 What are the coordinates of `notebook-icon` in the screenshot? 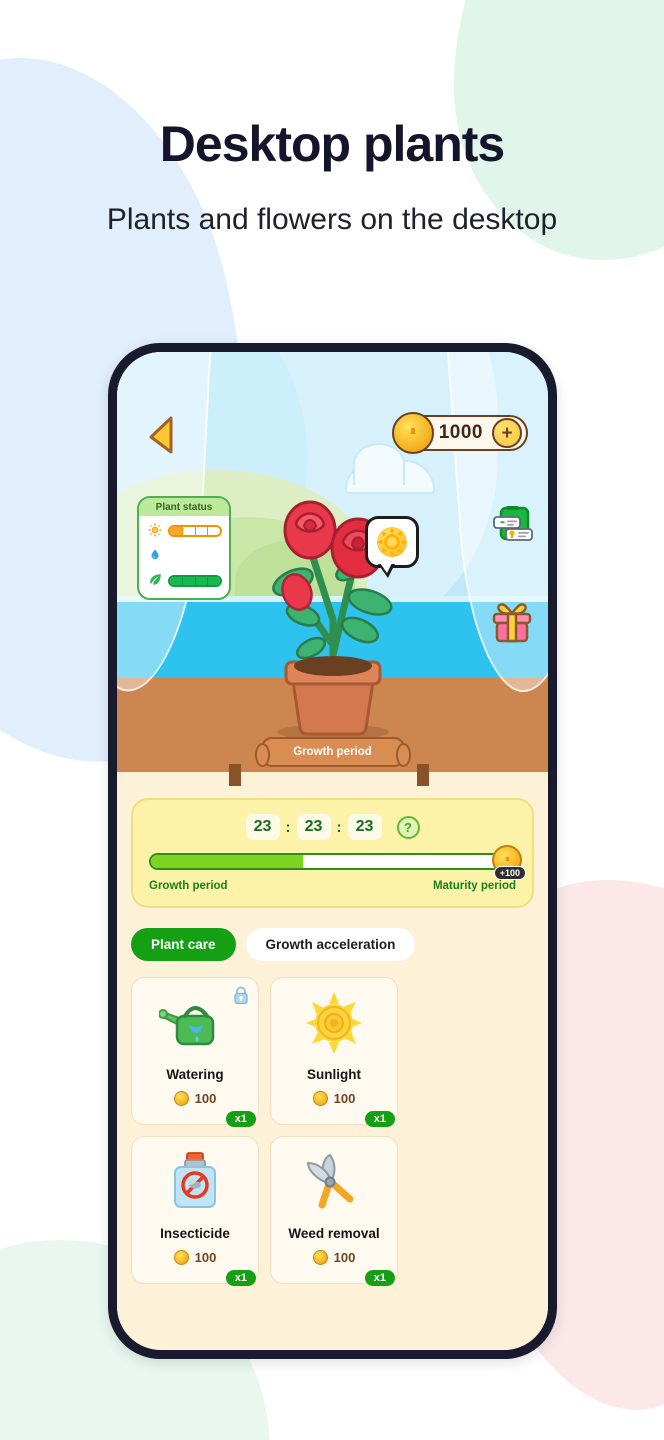 It's located at (513, 526).